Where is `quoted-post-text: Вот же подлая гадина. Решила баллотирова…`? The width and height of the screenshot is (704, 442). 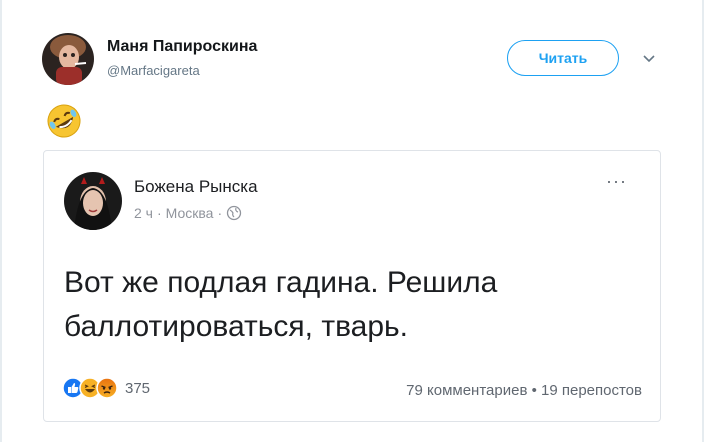 quoted-post-text: Вот же подлая гадина. Решила баллотирова… is located at coordinates (281, 304).